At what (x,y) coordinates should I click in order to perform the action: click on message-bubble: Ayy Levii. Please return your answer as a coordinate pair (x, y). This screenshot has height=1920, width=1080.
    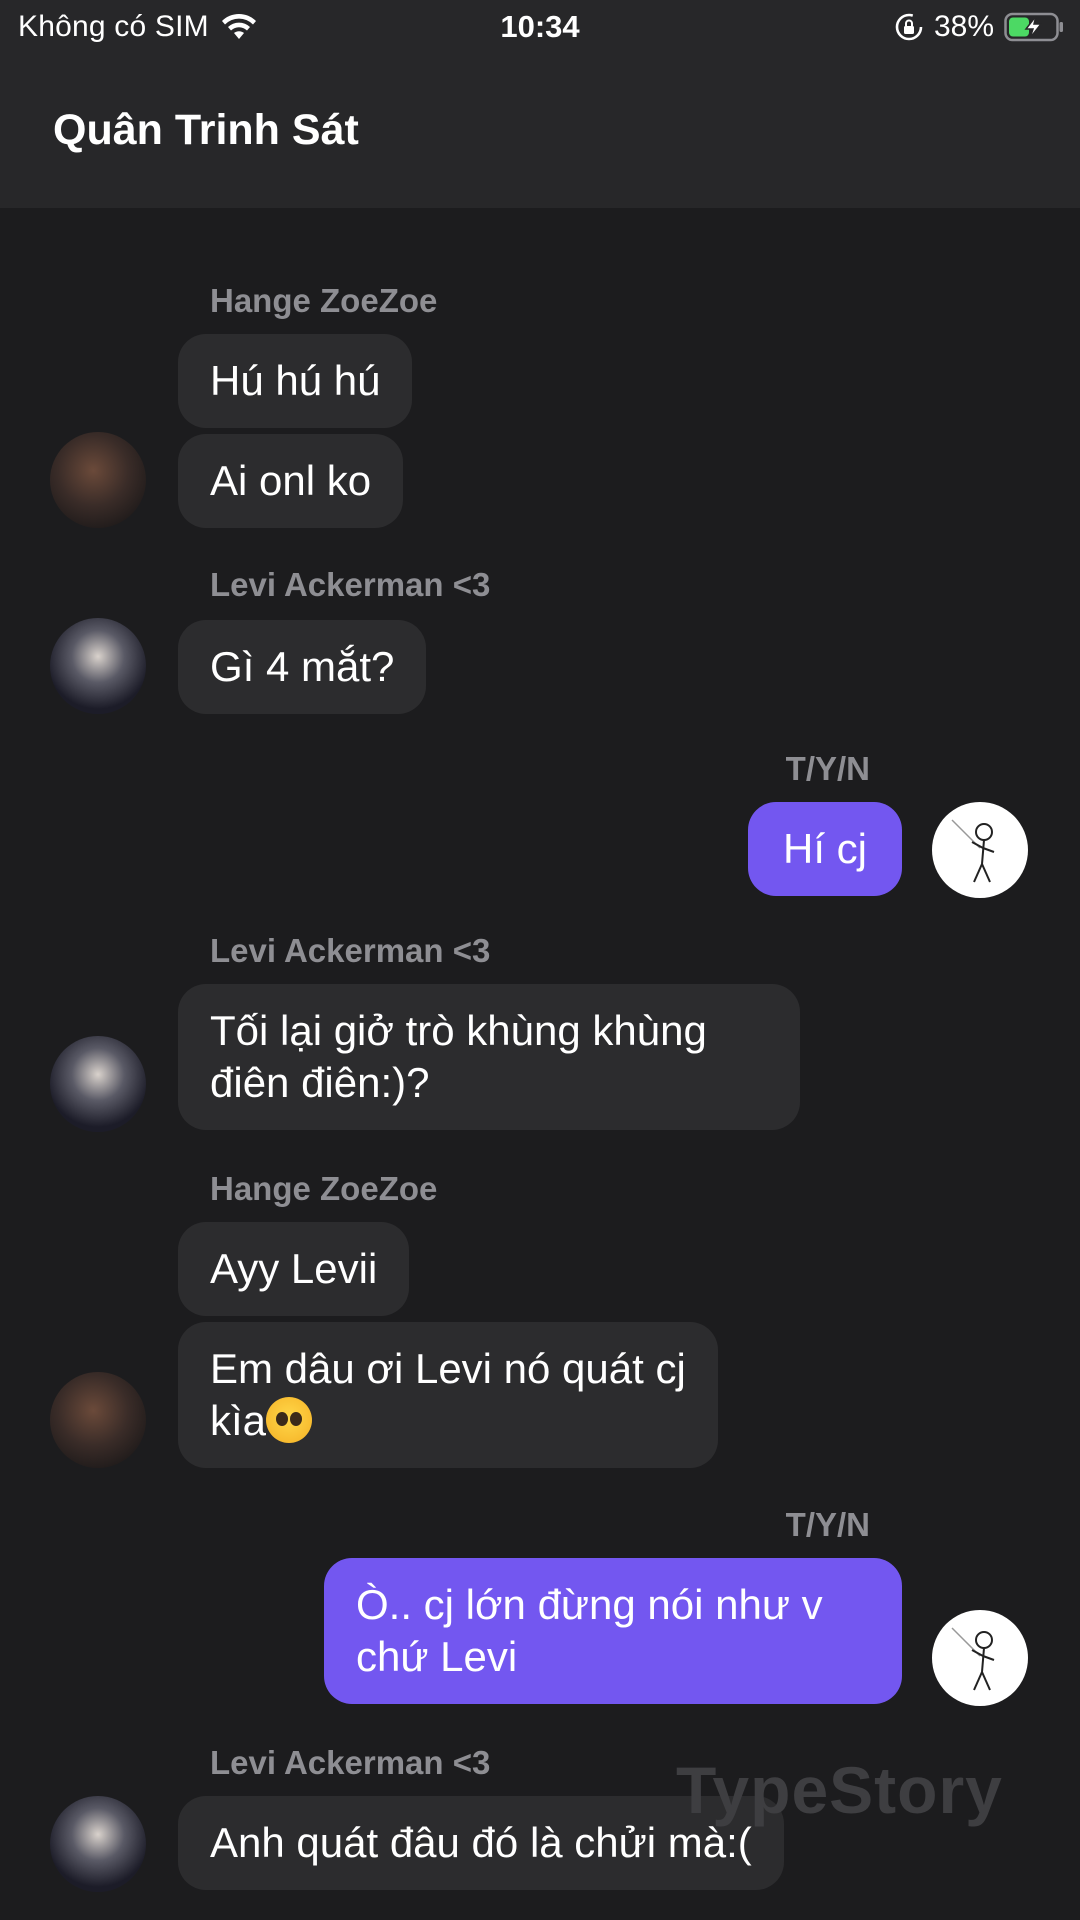
    Looking at the image, I should click on (294, 1269).